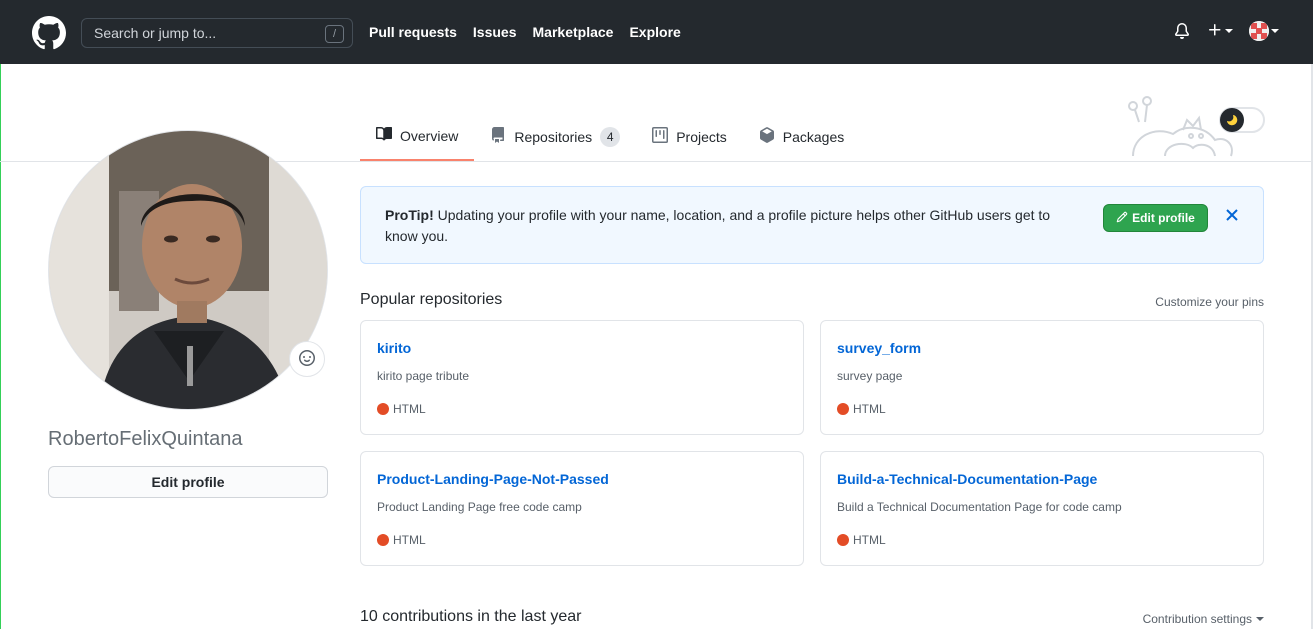  What do you see at coordinates (413, 32) in the screenshot?
I see `nav-pull-requests: Pull requests` at bounding box center [413, 32].